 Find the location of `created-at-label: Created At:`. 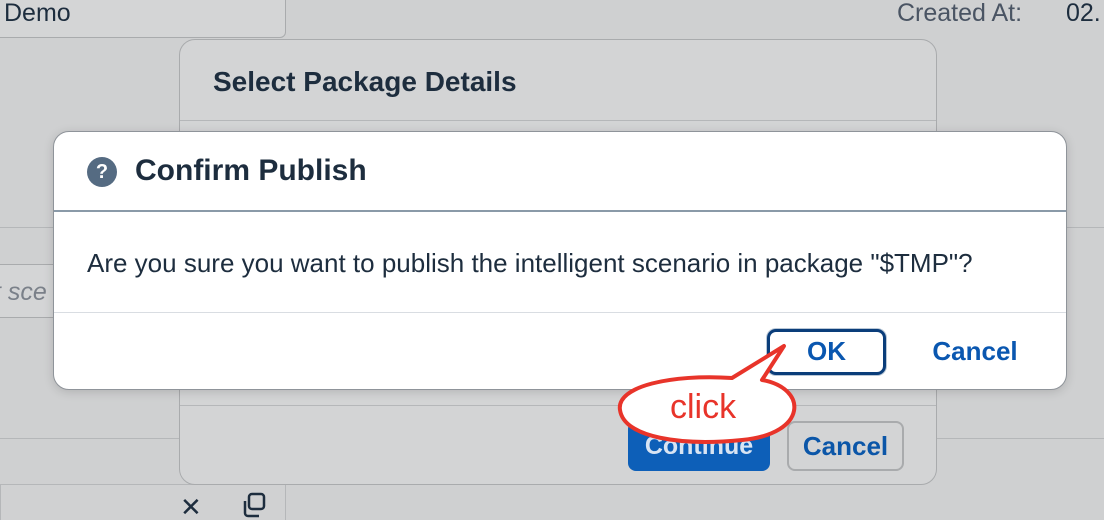

created-at-label: Created At: is located at coordinates (960, 13).